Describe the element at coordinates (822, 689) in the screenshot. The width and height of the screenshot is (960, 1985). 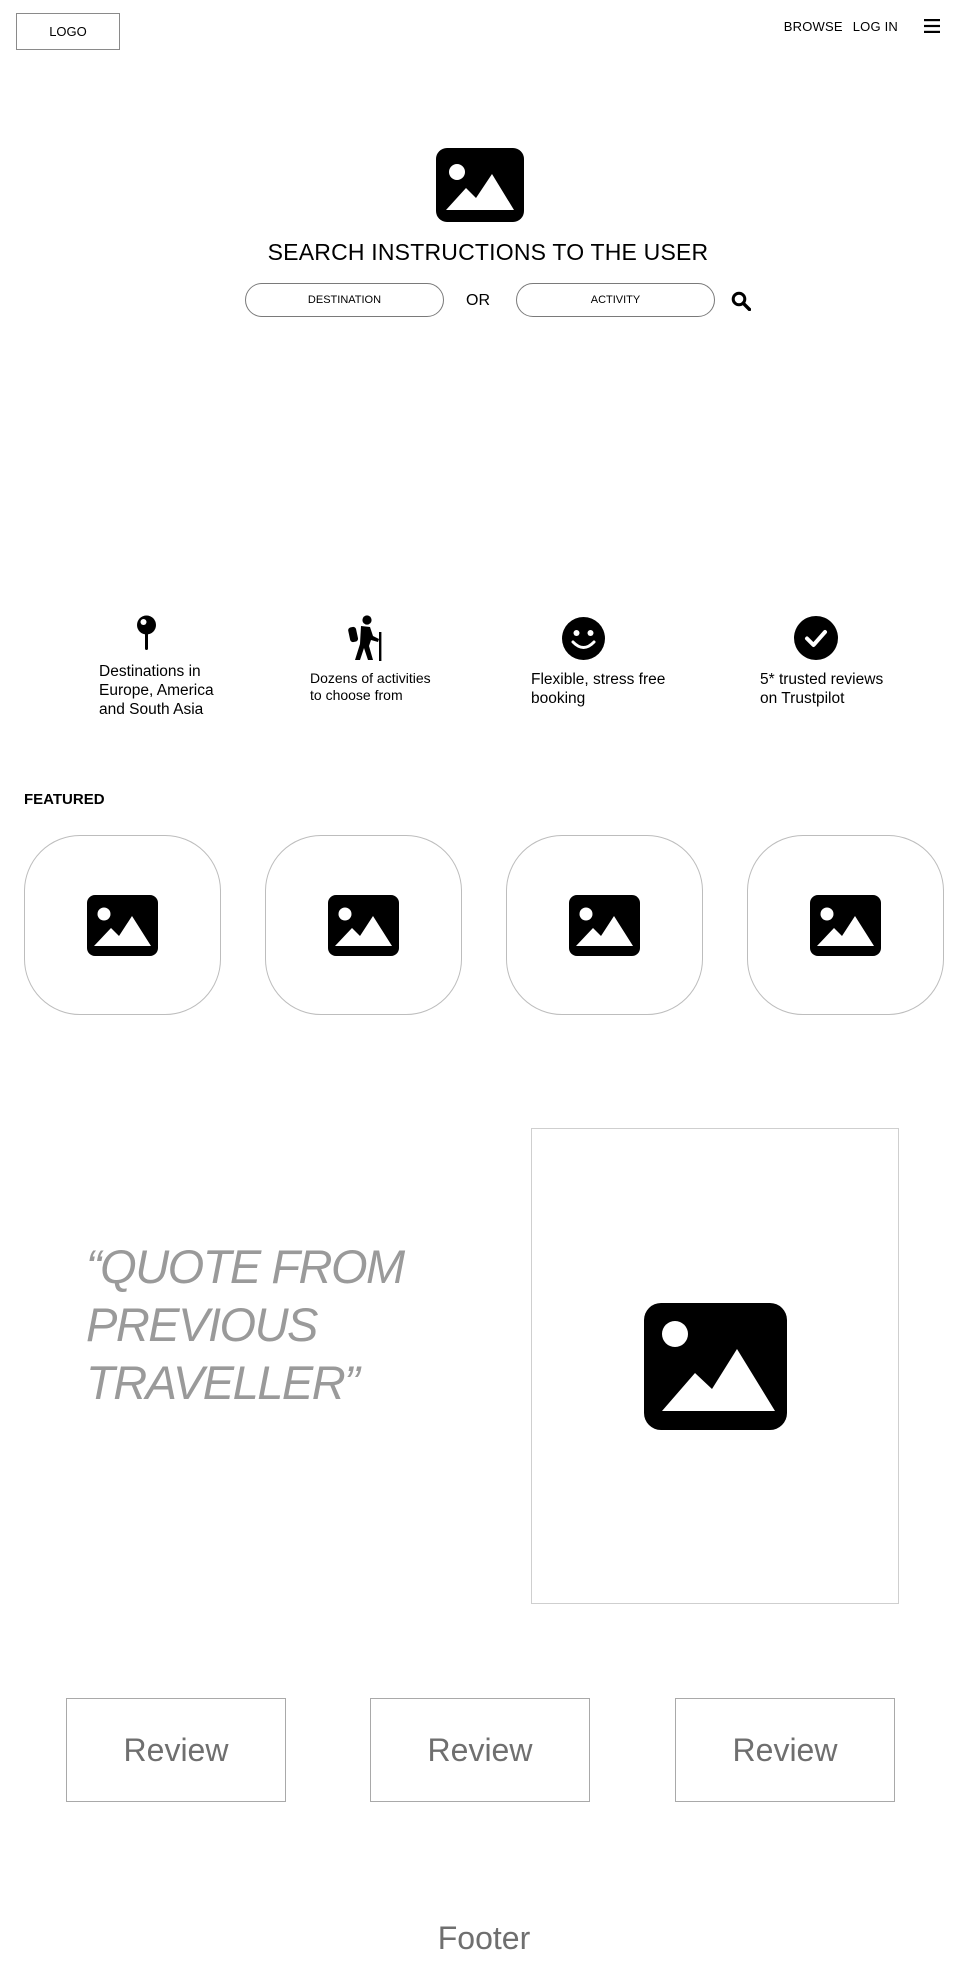
I see `feature-reviews-text: 5* trusted reviews on Trustpilot` at that location.